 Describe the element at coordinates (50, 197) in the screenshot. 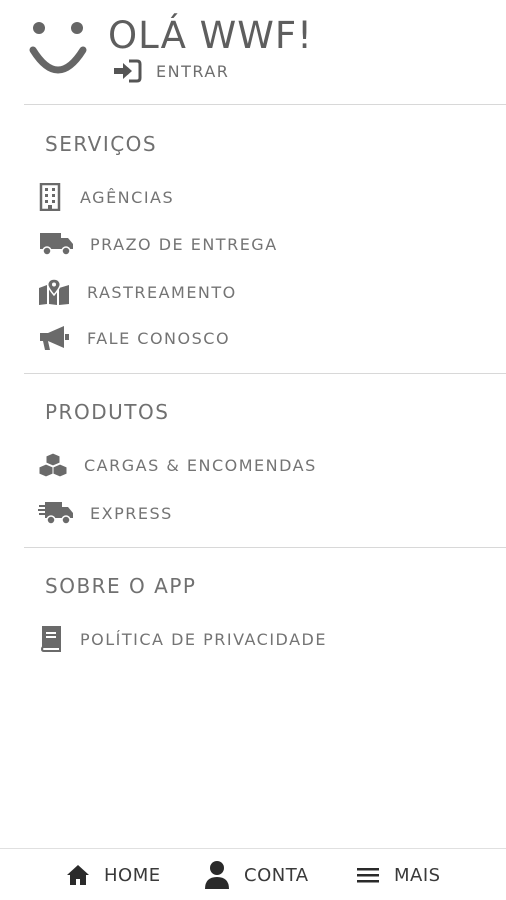

I see `building-icon` at that location.